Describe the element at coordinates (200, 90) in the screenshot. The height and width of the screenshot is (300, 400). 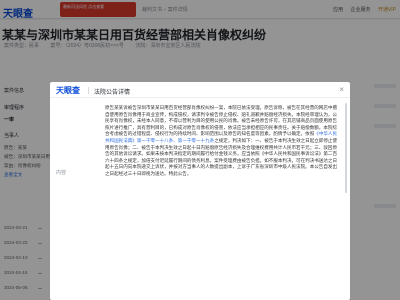
I see `modal-header: 天眼查 法院公告详情 ×` at that location.